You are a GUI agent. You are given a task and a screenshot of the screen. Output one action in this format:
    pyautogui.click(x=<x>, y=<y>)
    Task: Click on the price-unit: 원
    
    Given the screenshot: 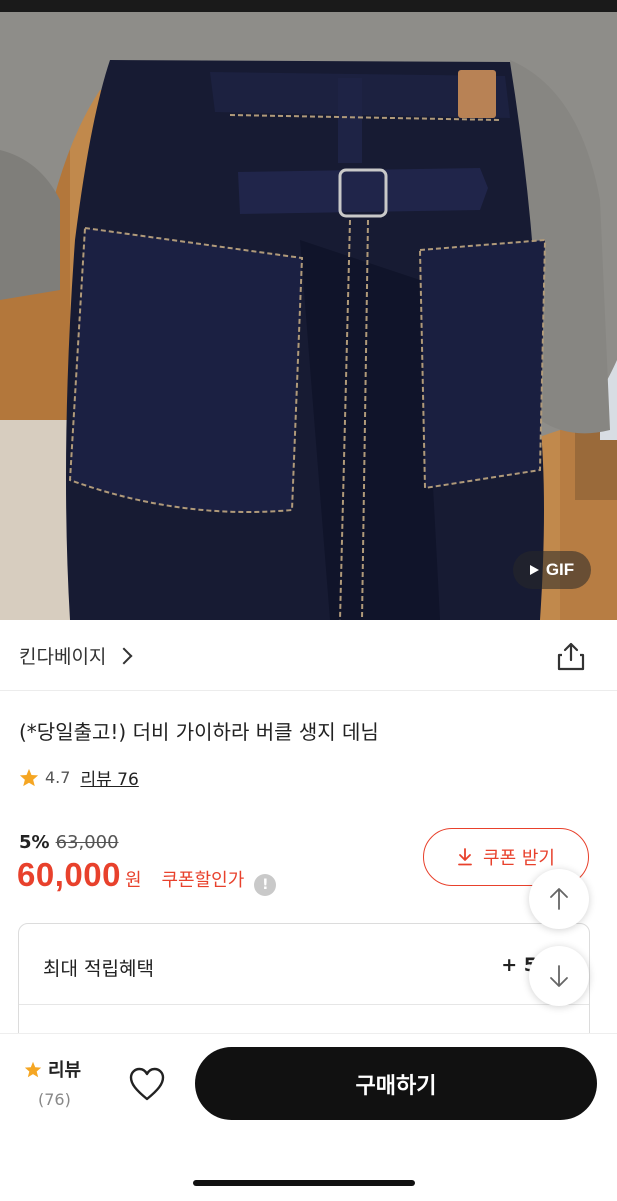 What is the action you would take?
    pyautogui.click(x=133, y=880)
    